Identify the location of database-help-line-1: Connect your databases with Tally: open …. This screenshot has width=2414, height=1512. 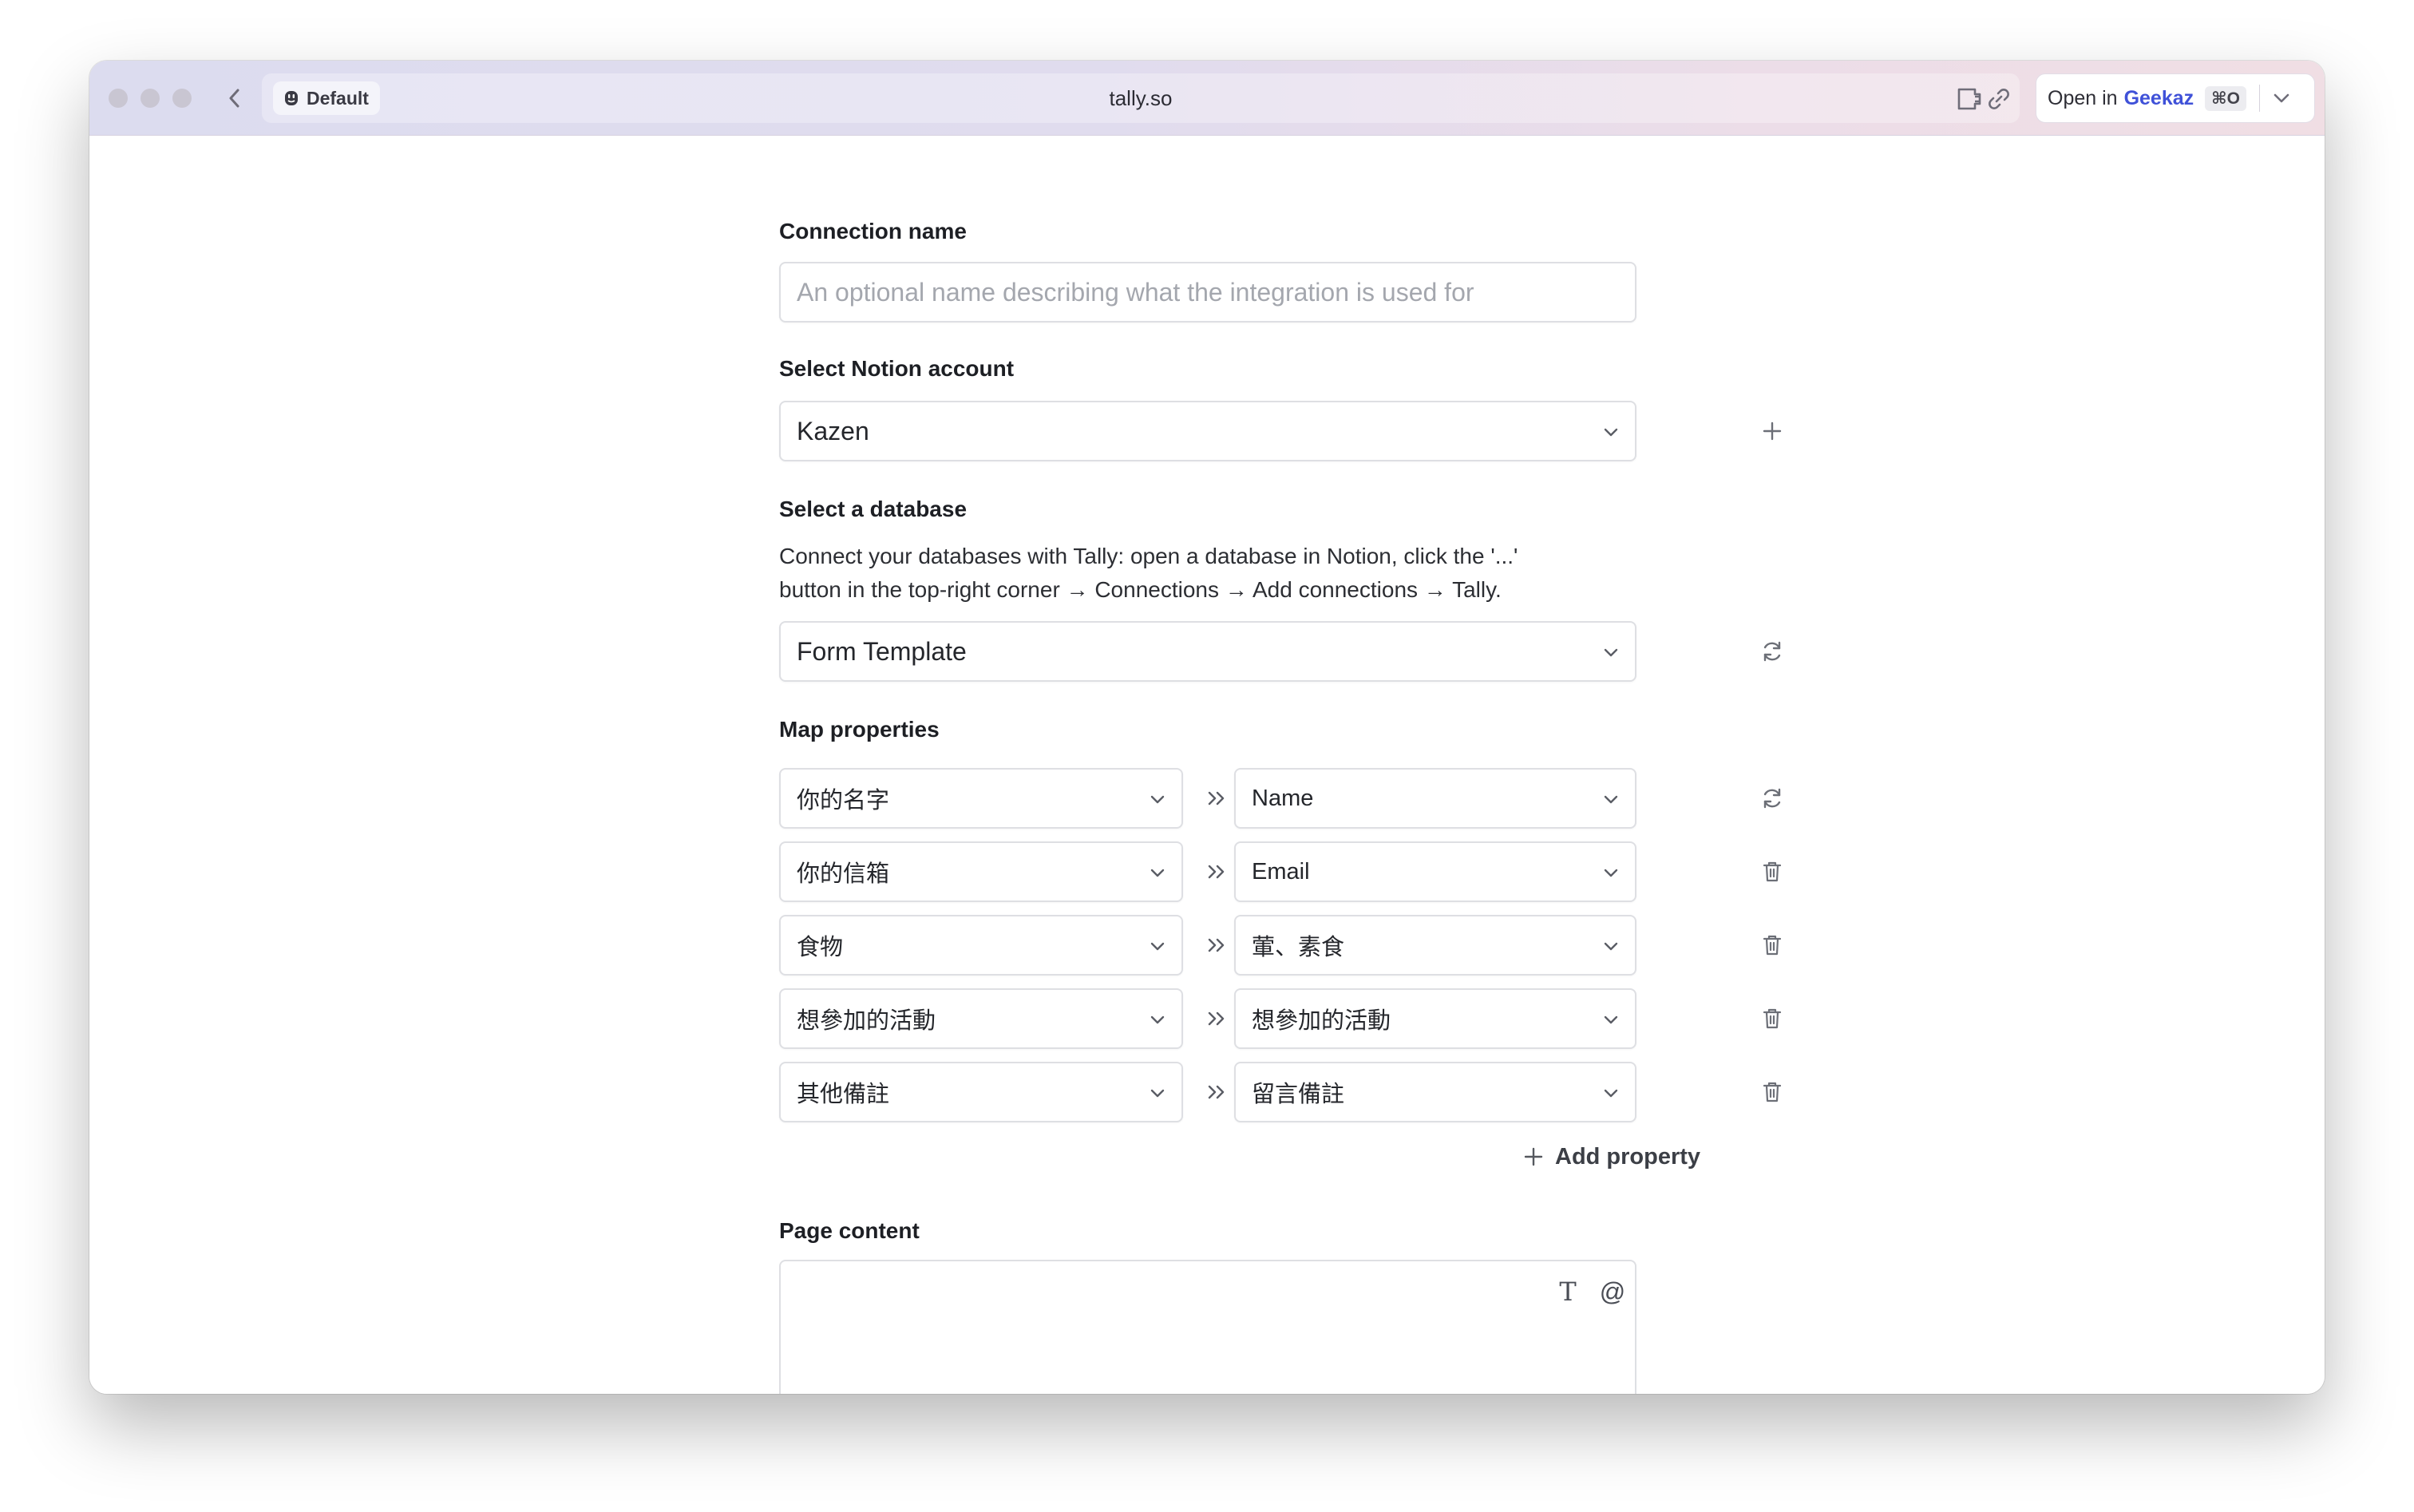
(1148, 556).